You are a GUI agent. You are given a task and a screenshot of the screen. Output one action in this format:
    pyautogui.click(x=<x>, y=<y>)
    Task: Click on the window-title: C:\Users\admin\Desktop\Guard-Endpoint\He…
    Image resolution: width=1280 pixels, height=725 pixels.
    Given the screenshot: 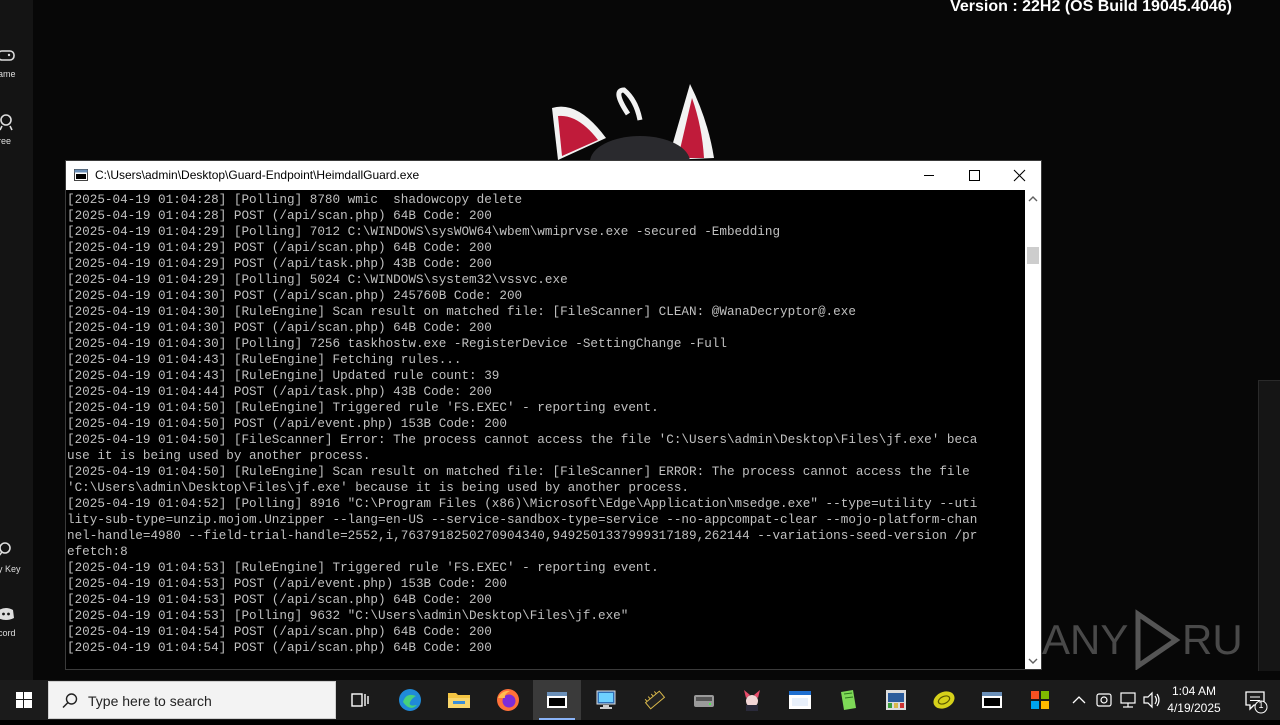 What is the action you would take?
    pyautogui.click(x=257, y=175)
    